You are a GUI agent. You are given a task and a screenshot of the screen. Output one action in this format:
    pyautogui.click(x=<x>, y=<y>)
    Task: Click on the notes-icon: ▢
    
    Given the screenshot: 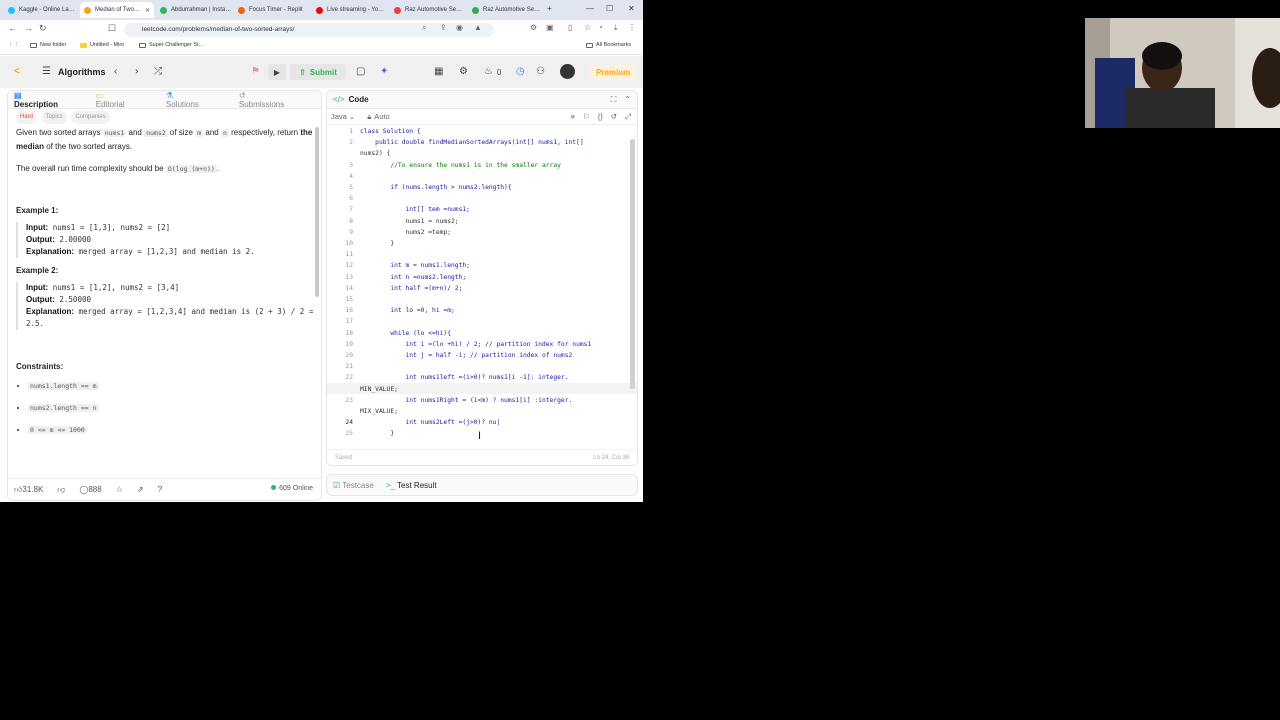 What is the action you would take?
    pyautogui.click(x=360, y=71)
    